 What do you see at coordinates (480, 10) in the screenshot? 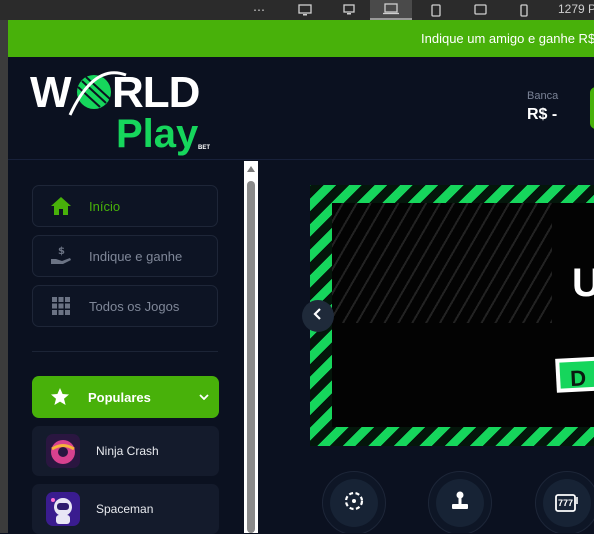
I see `tablet-landscape-icon` at bounding box center [480, 10].